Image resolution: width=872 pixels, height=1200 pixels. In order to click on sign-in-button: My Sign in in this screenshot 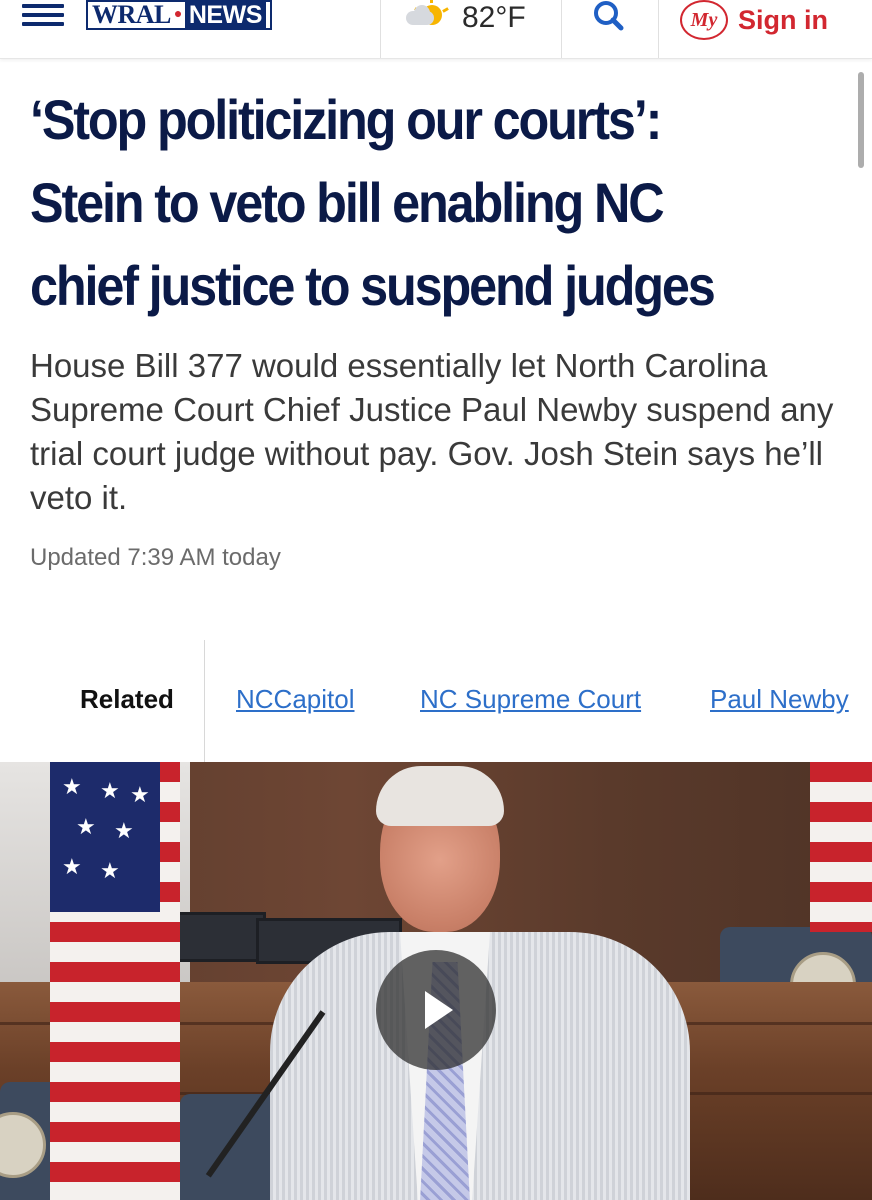, I will do `click(754, 20)`.